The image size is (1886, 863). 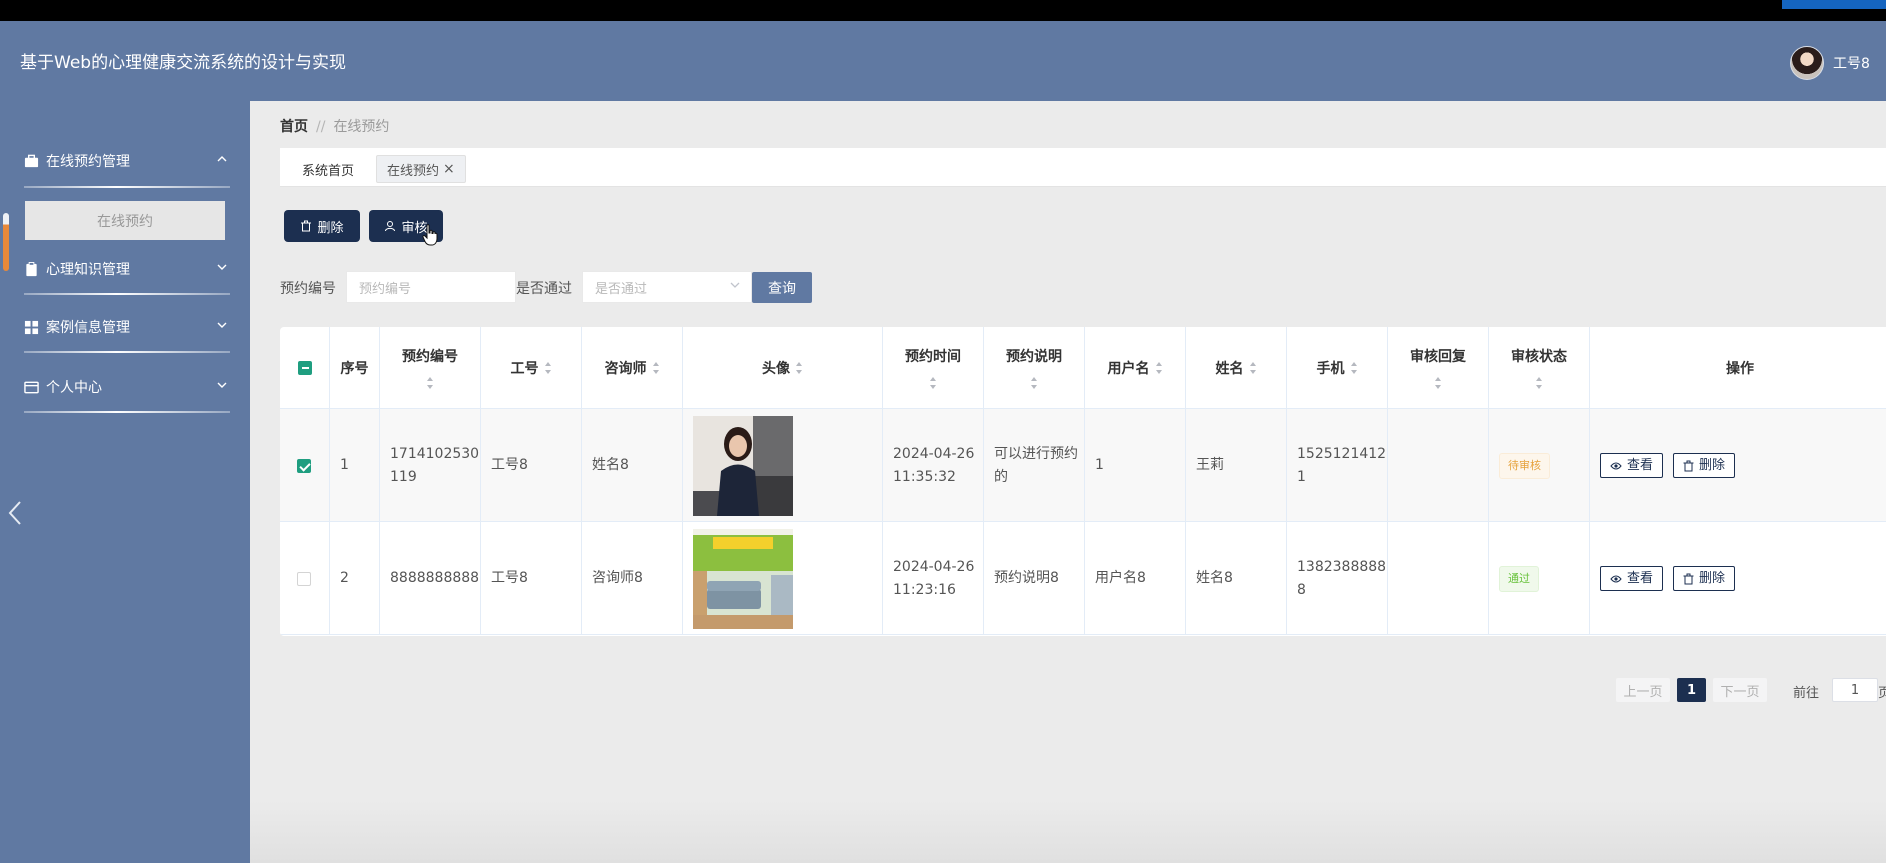 I want to click on time-cell: 2024-04-26 11:35:32, so click(x=933, y=465).